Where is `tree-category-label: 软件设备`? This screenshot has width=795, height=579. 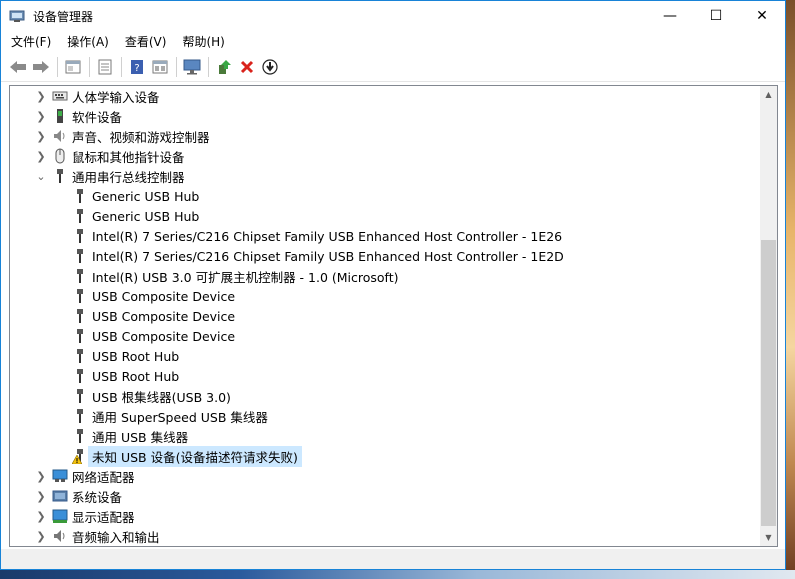 tree-category-label: 软件设备 is located at coordinates (97, 117).